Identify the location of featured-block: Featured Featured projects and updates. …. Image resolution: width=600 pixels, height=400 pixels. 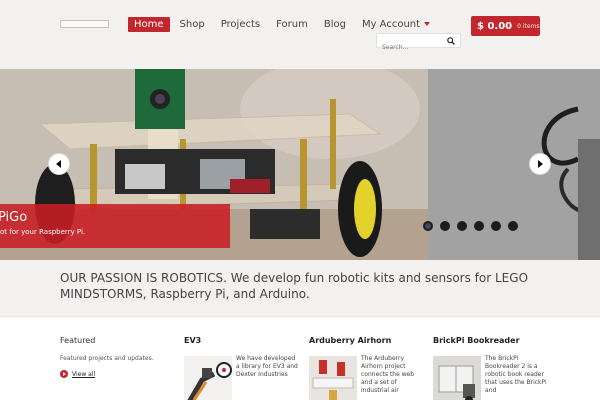
(112, 357).